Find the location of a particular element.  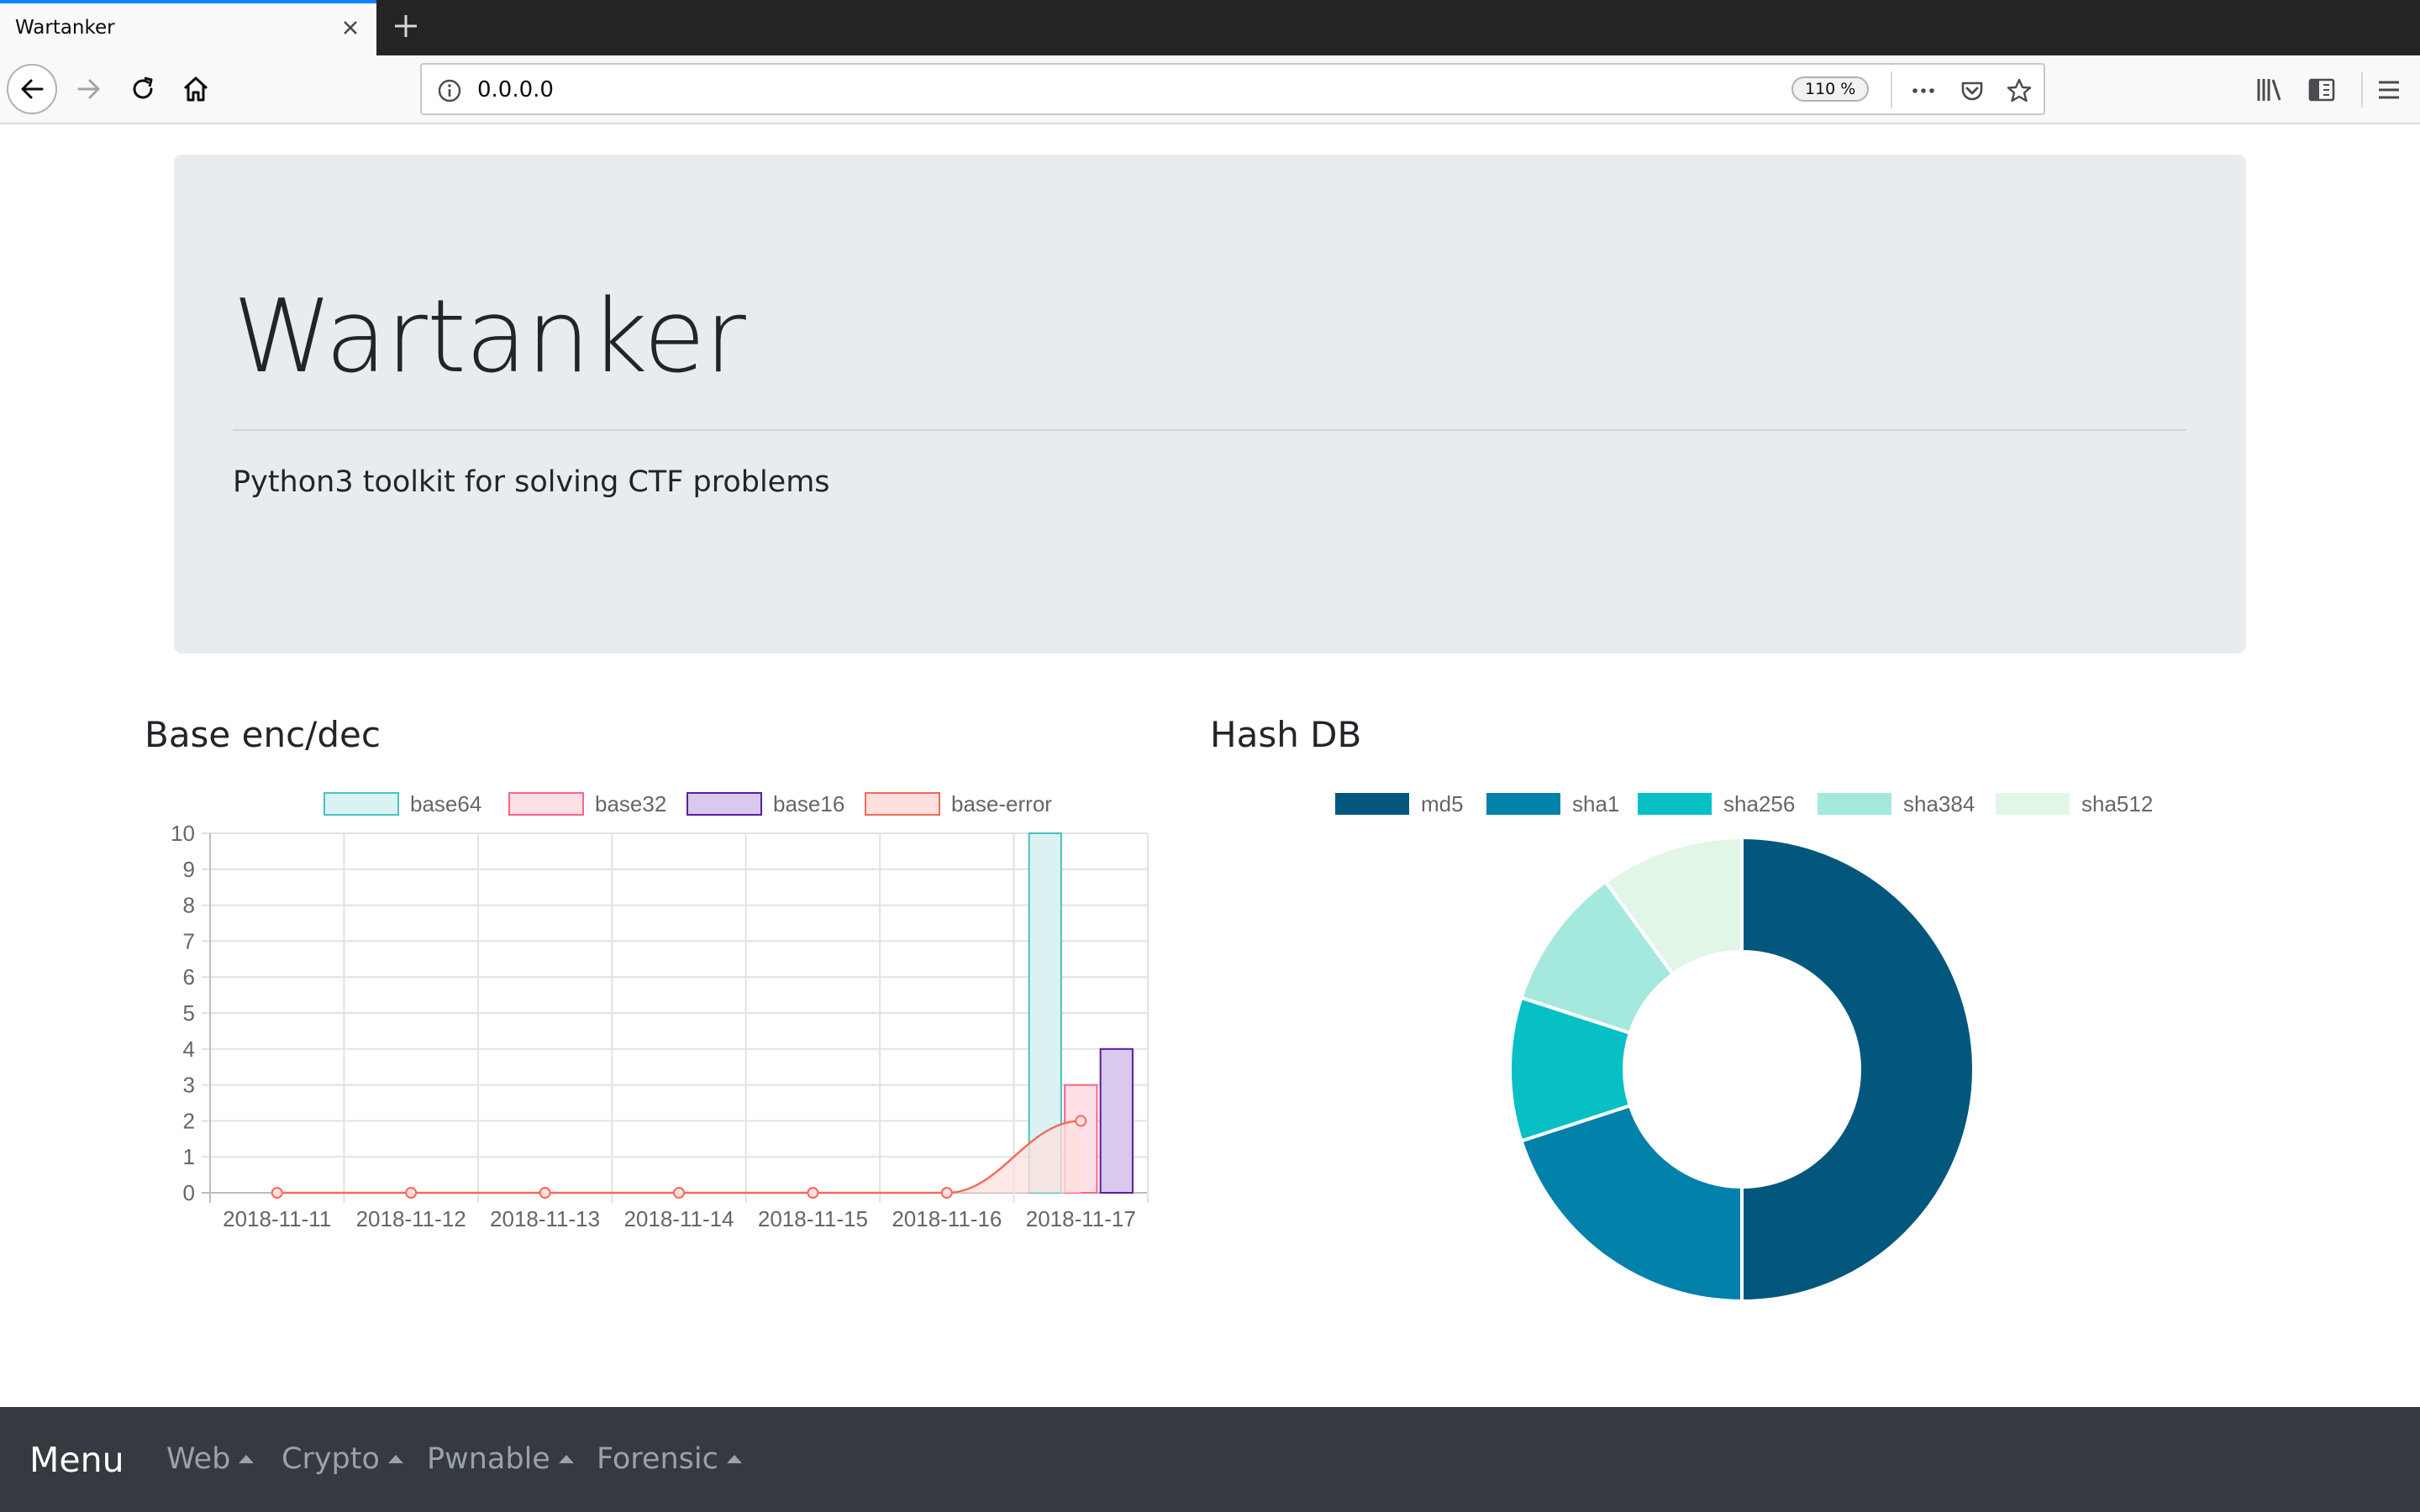

donut-slice-sha1 is located at coordinates (1631, 1203).